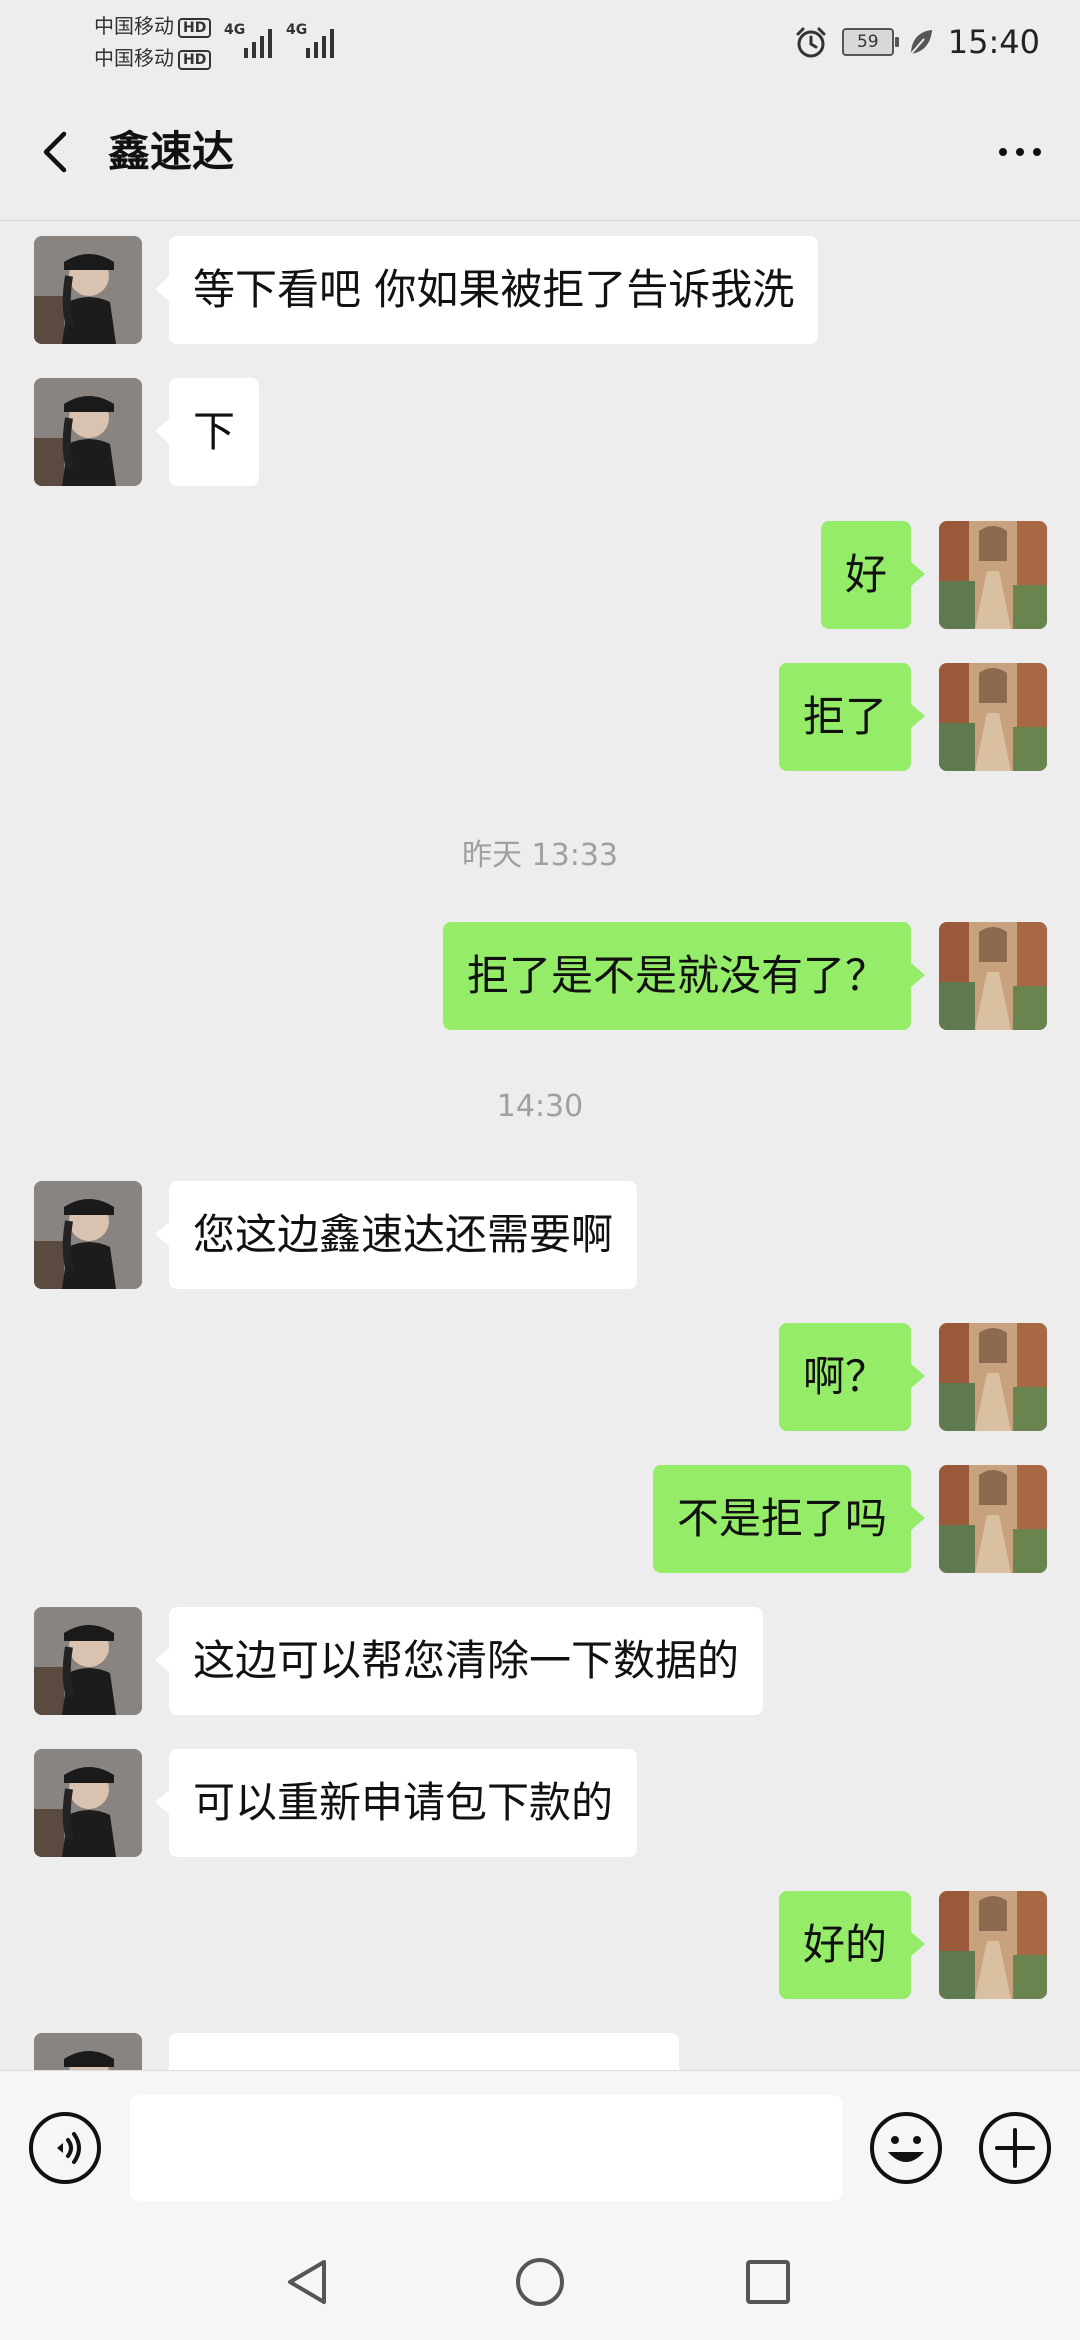 The width and height of the screenshot is (1080, 2340). Describe the element at coordinates (134, 26) in the screenshot. I see `carrier-1-label: 中国移动` at that location.